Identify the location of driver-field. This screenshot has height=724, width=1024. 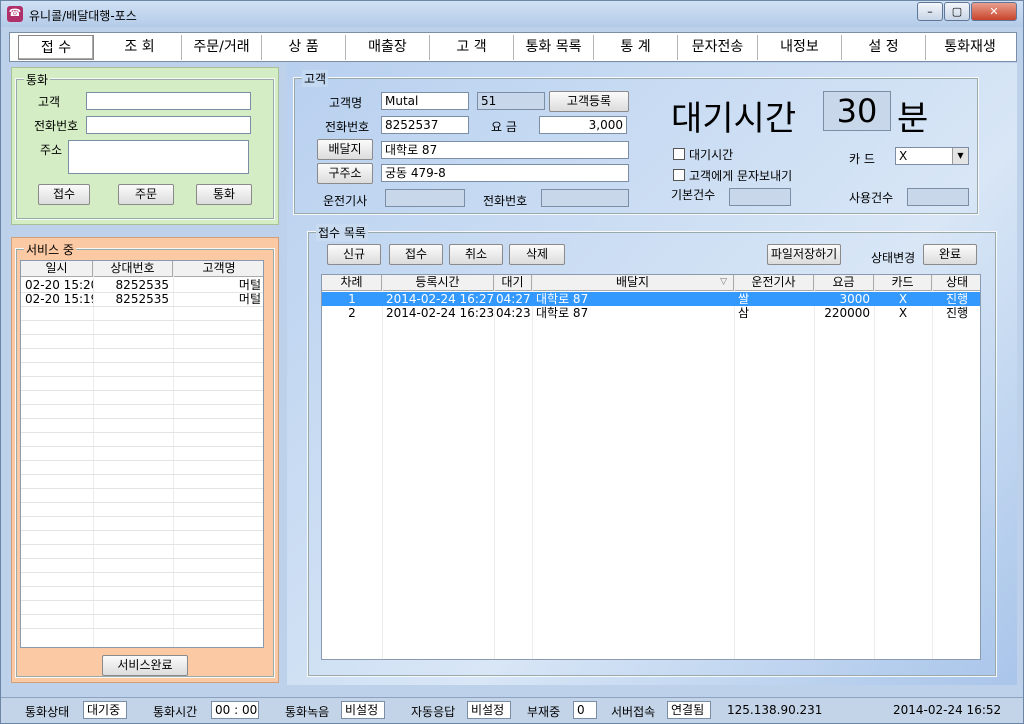
(425, 198).